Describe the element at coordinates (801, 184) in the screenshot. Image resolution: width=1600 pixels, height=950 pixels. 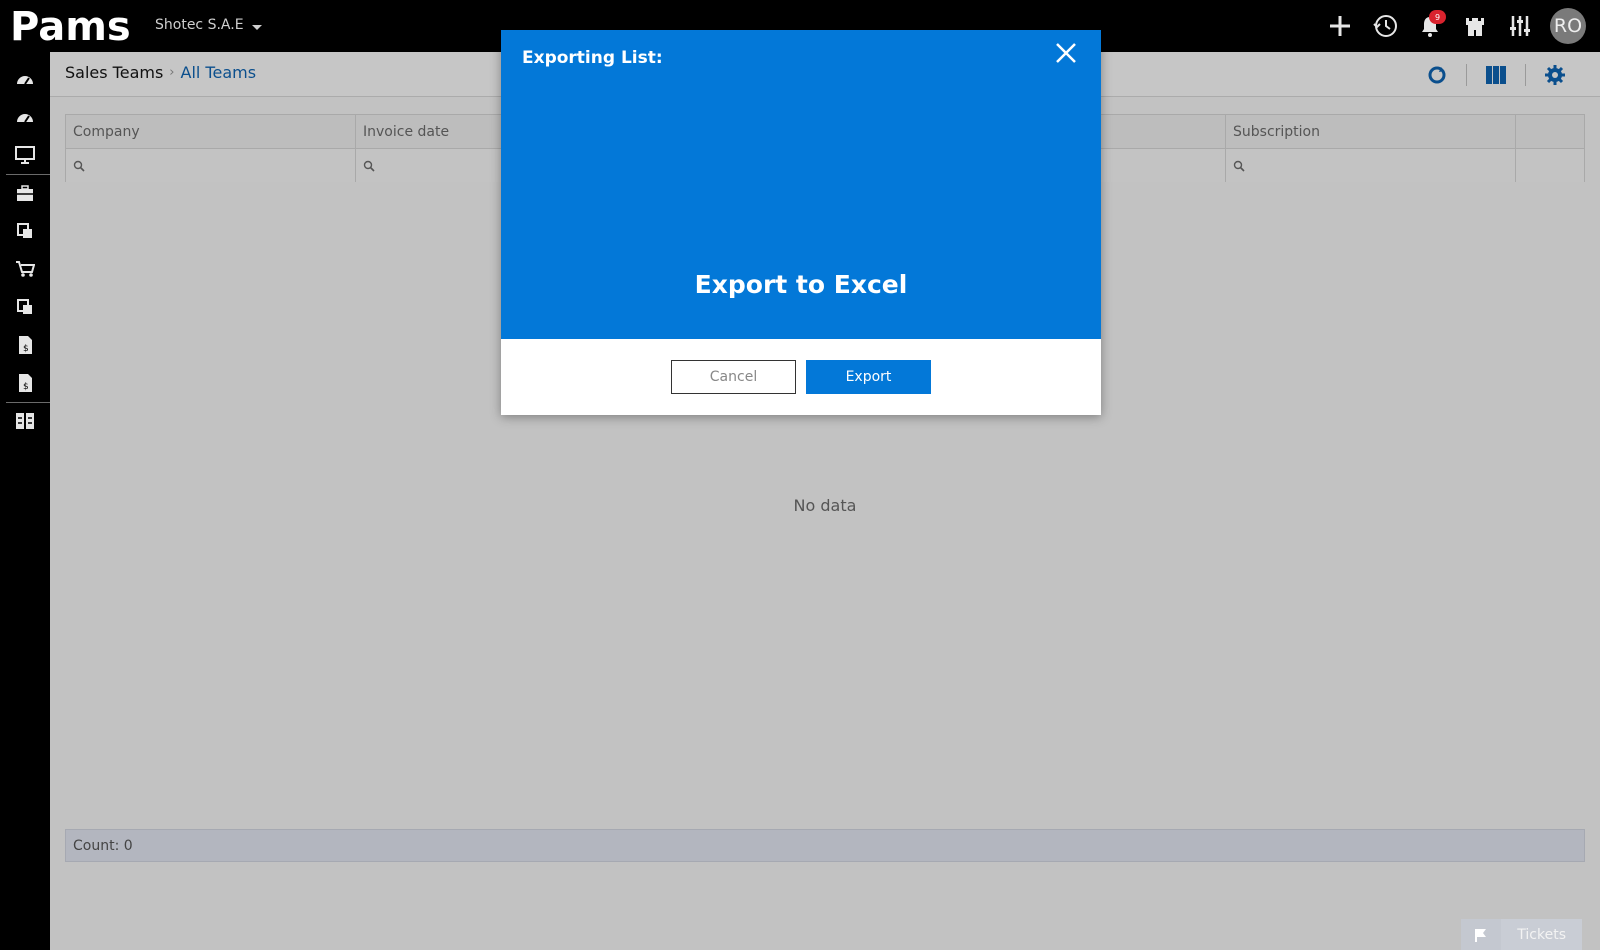
I see `export-dialog-header: Exporting List: Export to Excel` at that location.